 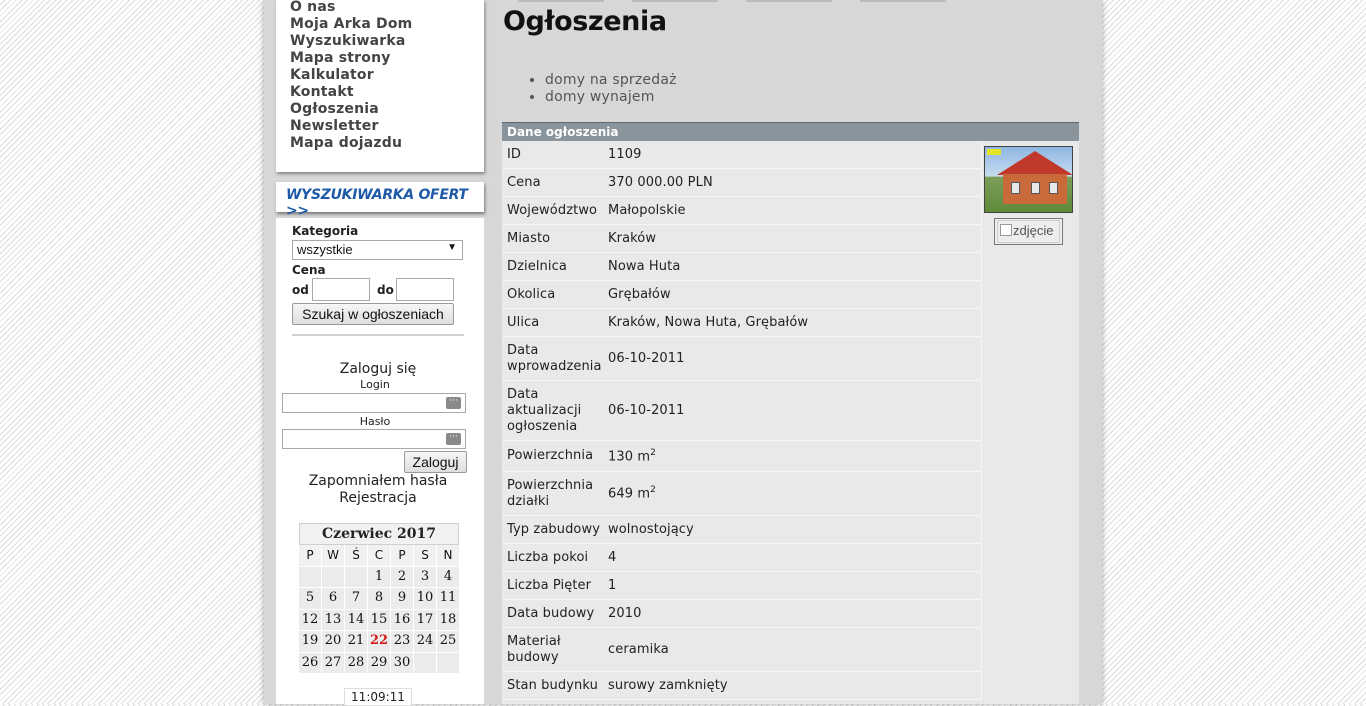 What do you see at coordinates (387, 24) in the screenshot?
I see `nav-item-moja-arka-dom: Moja Arka Dom` at bounding box center [387, 24].